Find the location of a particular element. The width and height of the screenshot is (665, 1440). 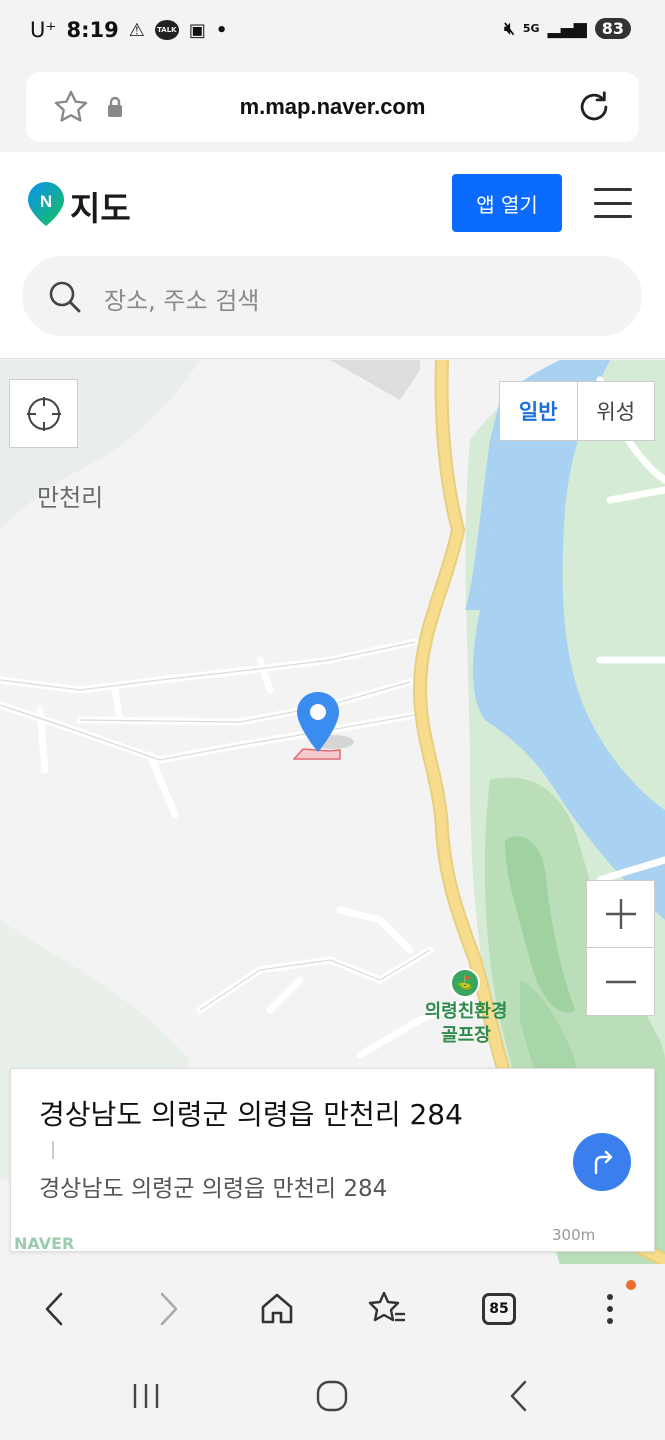

naver-watermark: NAVER is located at coordinates (44, 1243).